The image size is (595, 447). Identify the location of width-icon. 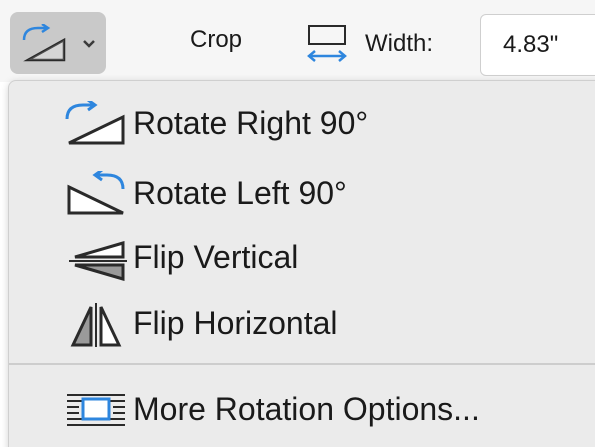
(327, 43).